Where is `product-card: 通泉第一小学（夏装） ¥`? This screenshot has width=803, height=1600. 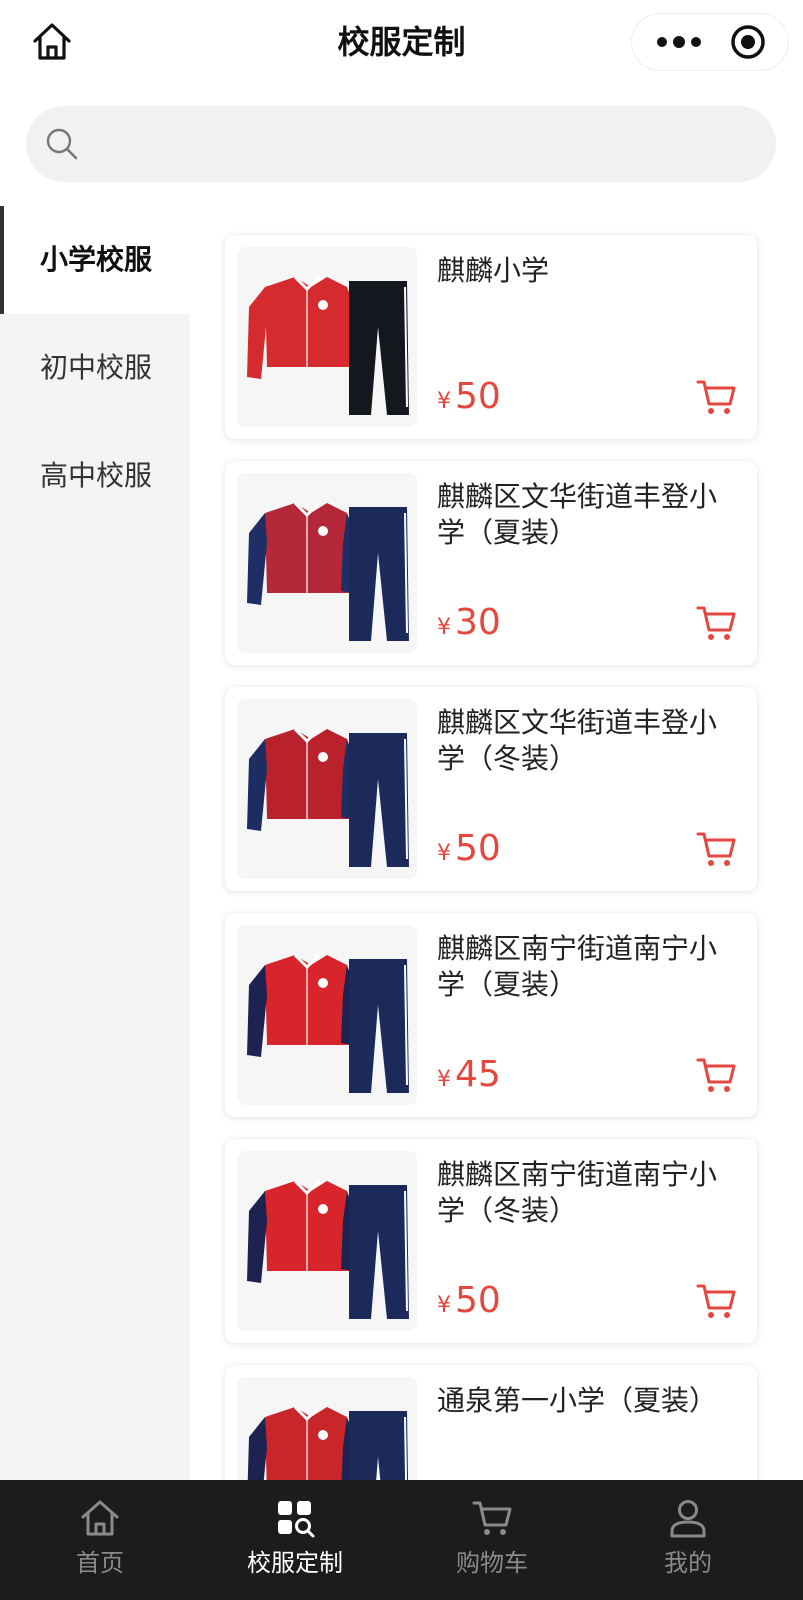
product-card: 通泉第一小学（夏装） ¥ is located at coordinates (491, 1422).